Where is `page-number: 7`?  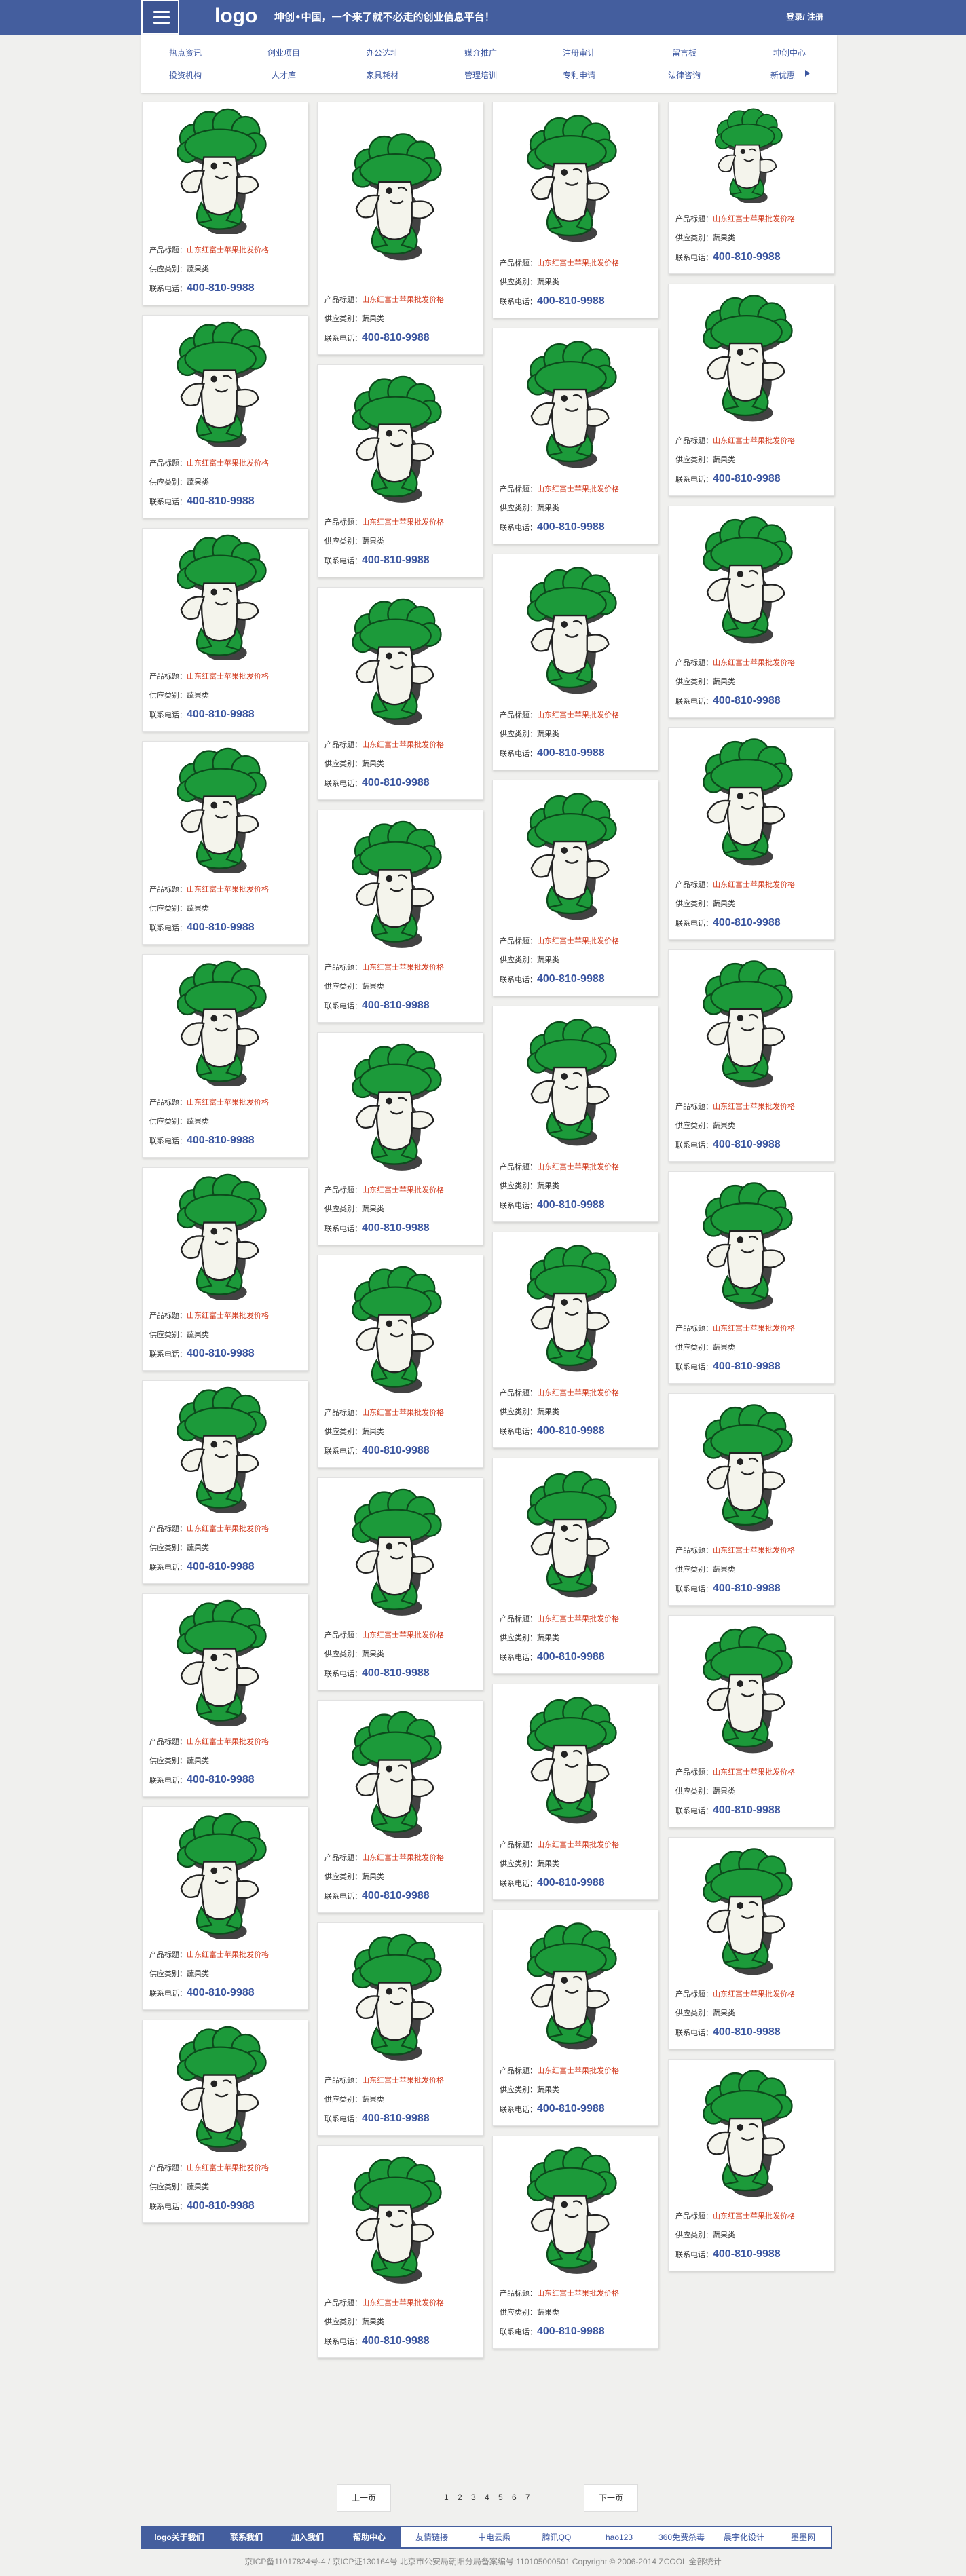 page-number: 7 is located at coordinates (527, 2497).